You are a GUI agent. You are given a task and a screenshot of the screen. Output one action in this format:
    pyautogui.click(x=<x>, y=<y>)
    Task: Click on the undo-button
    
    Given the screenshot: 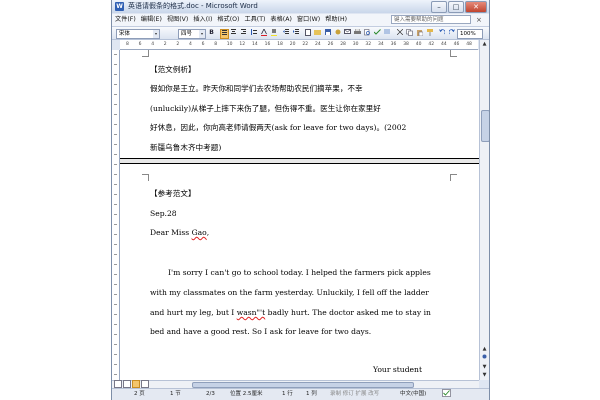 What is the action you would take?
    pyautogui.click(x=442, y=33)
    